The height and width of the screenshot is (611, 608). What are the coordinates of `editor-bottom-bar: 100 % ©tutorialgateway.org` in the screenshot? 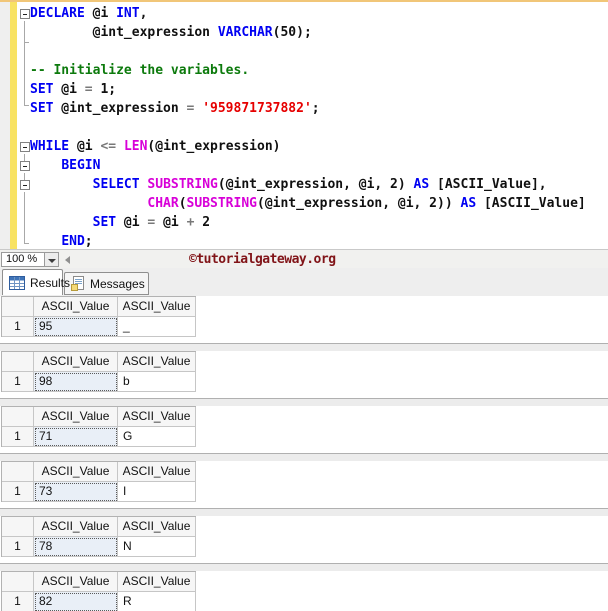 It's located at (304, 258).